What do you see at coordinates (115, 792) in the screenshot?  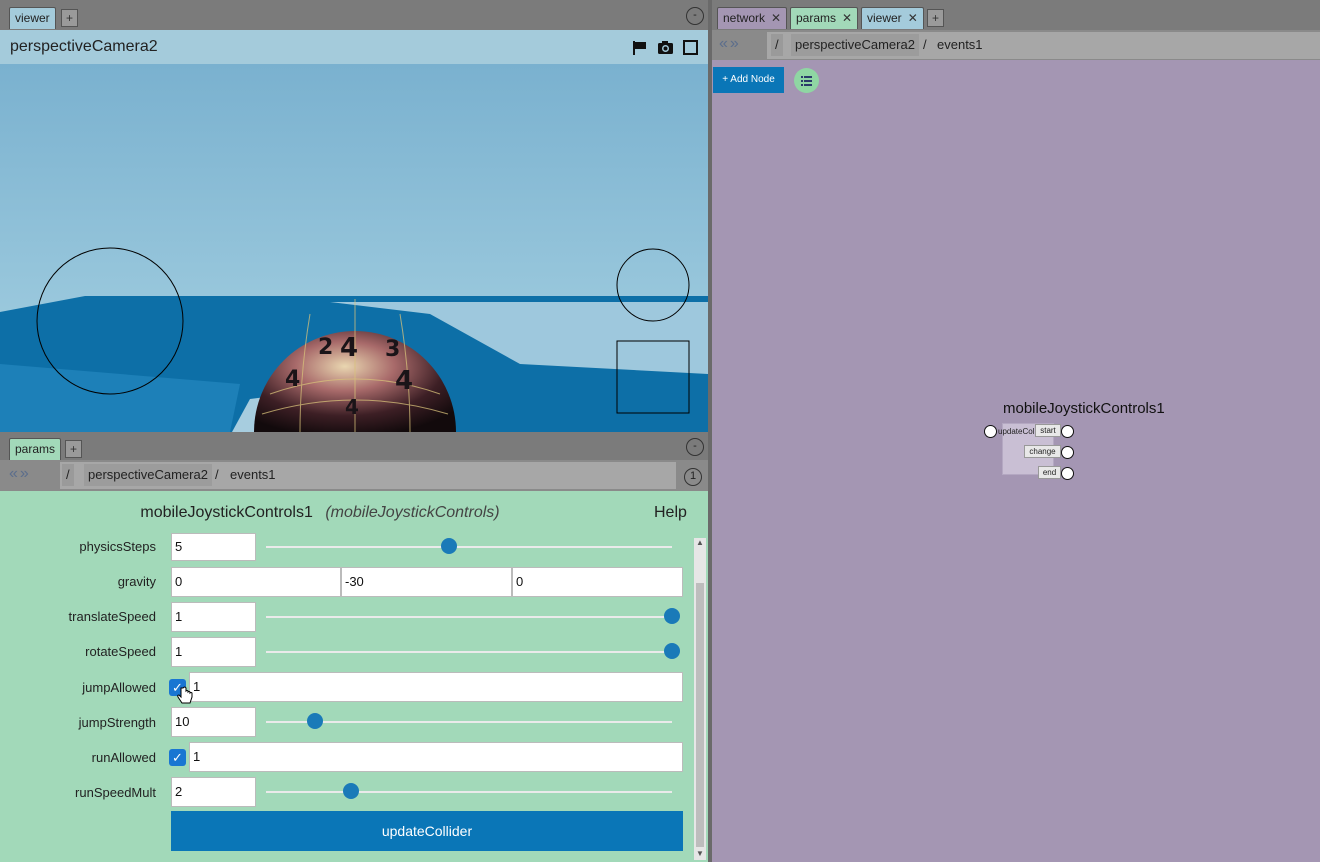 I see `label-runSpeedMult: runSpeedMult` at bounding box center [115, 792].